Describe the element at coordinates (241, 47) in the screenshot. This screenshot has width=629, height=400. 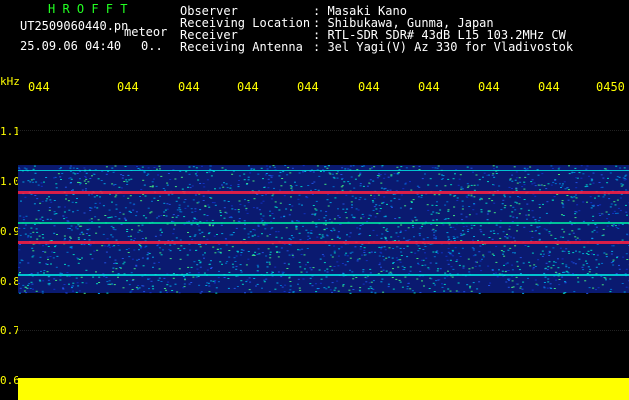
I see `antenna-label: Receiving Antenna` at that location.